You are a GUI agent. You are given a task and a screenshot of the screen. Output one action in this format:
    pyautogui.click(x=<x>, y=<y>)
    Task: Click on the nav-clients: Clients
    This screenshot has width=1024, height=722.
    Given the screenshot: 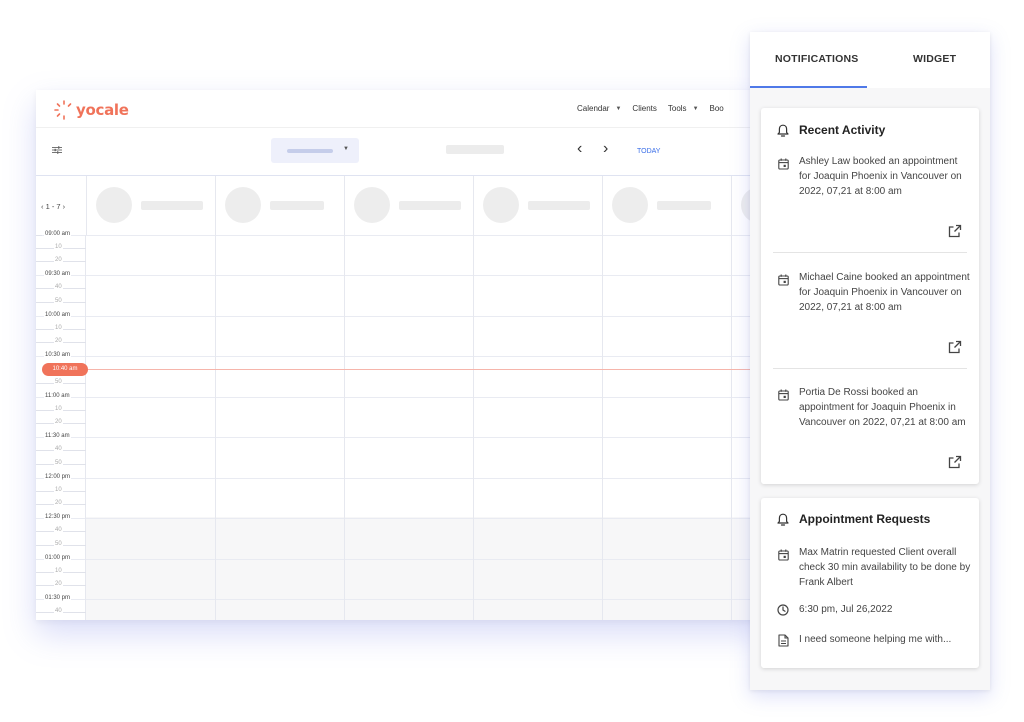 What is the action you would take?
    pyautogui.click(x=644, y=108)
    